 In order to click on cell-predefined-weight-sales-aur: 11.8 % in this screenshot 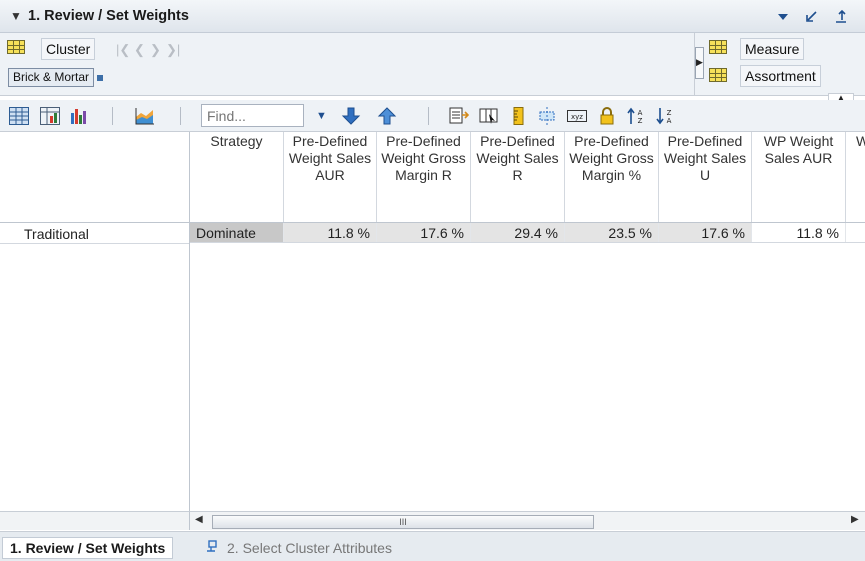, I will do `click(330, 232)`.